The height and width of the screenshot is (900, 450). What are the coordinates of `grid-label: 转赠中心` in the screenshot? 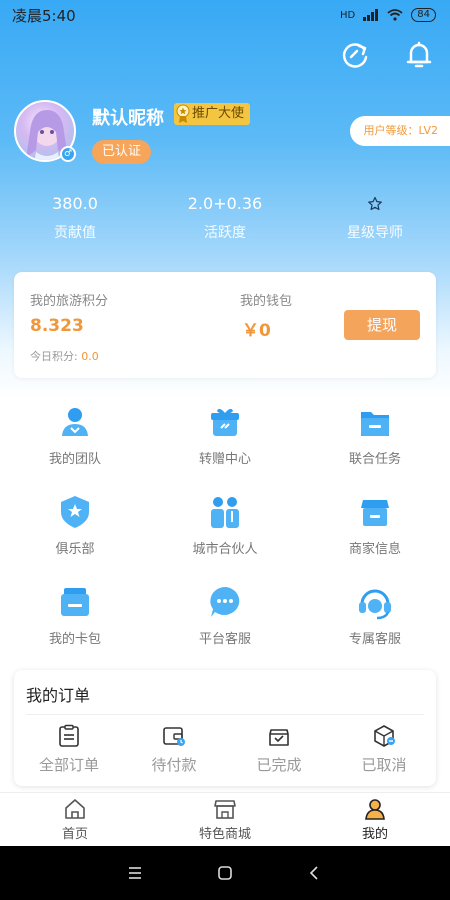 It's located at (224, 459).